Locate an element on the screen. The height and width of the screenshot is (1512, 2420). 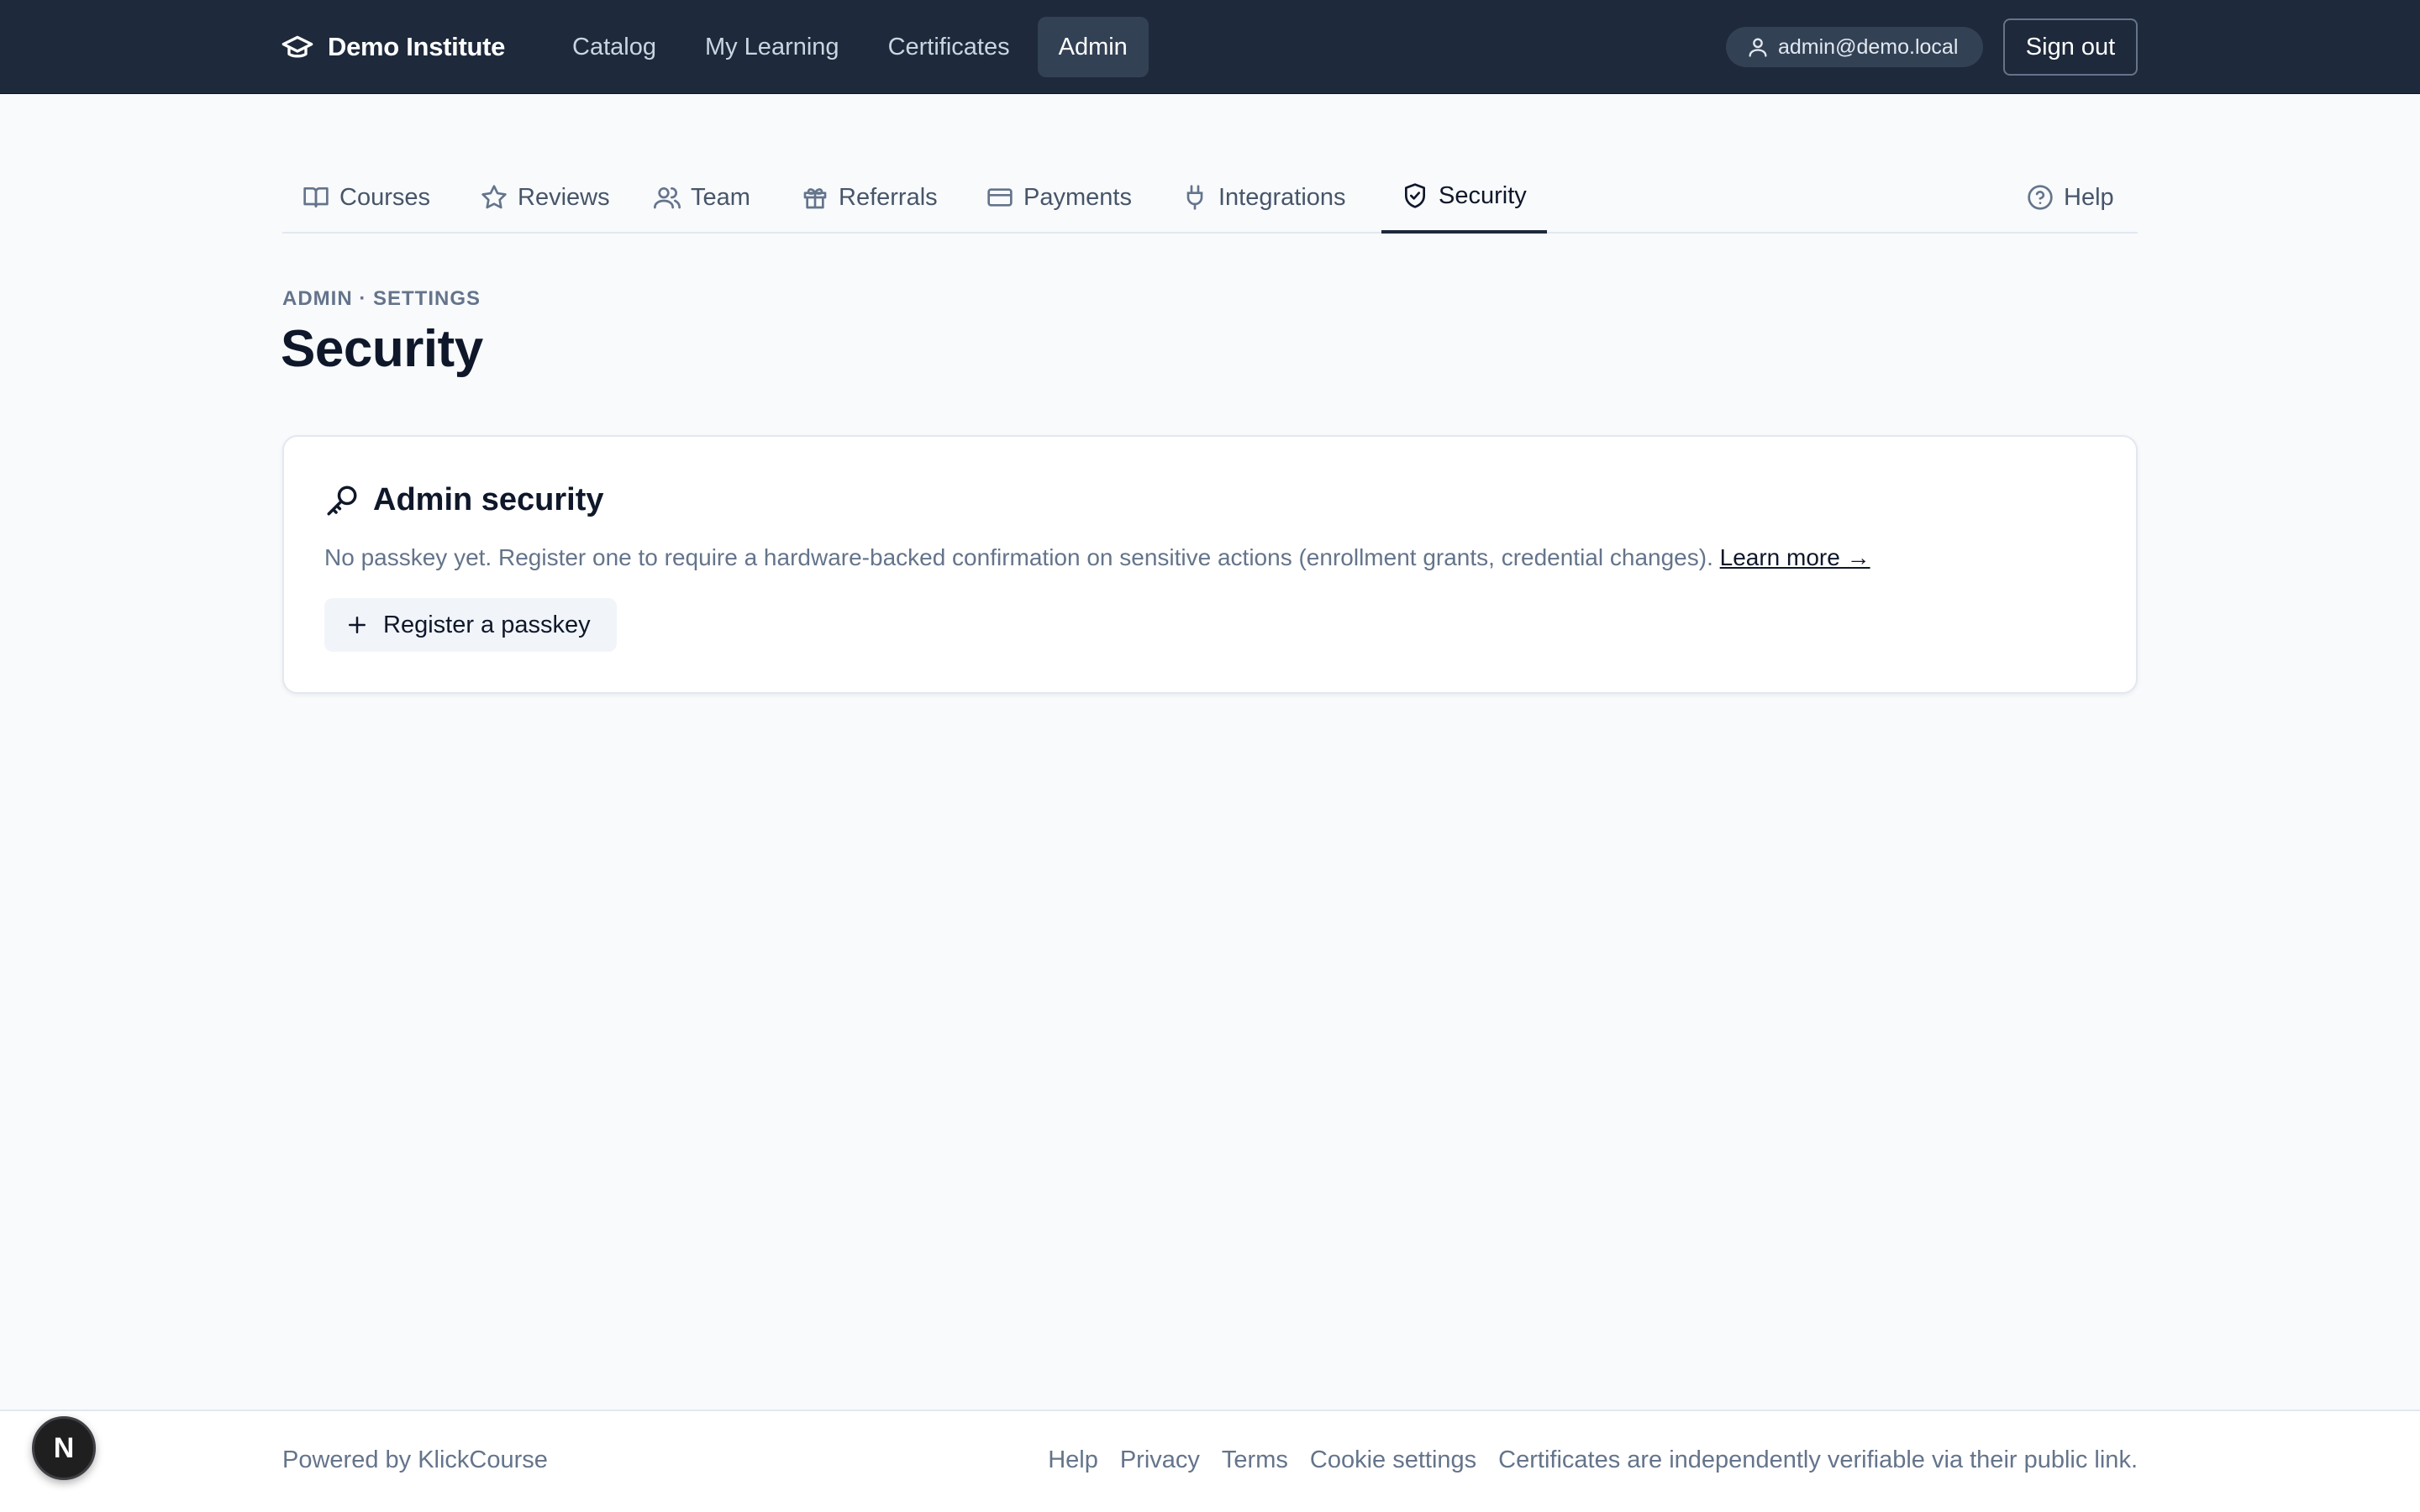
users-icon is located at coordinates (667, 198).